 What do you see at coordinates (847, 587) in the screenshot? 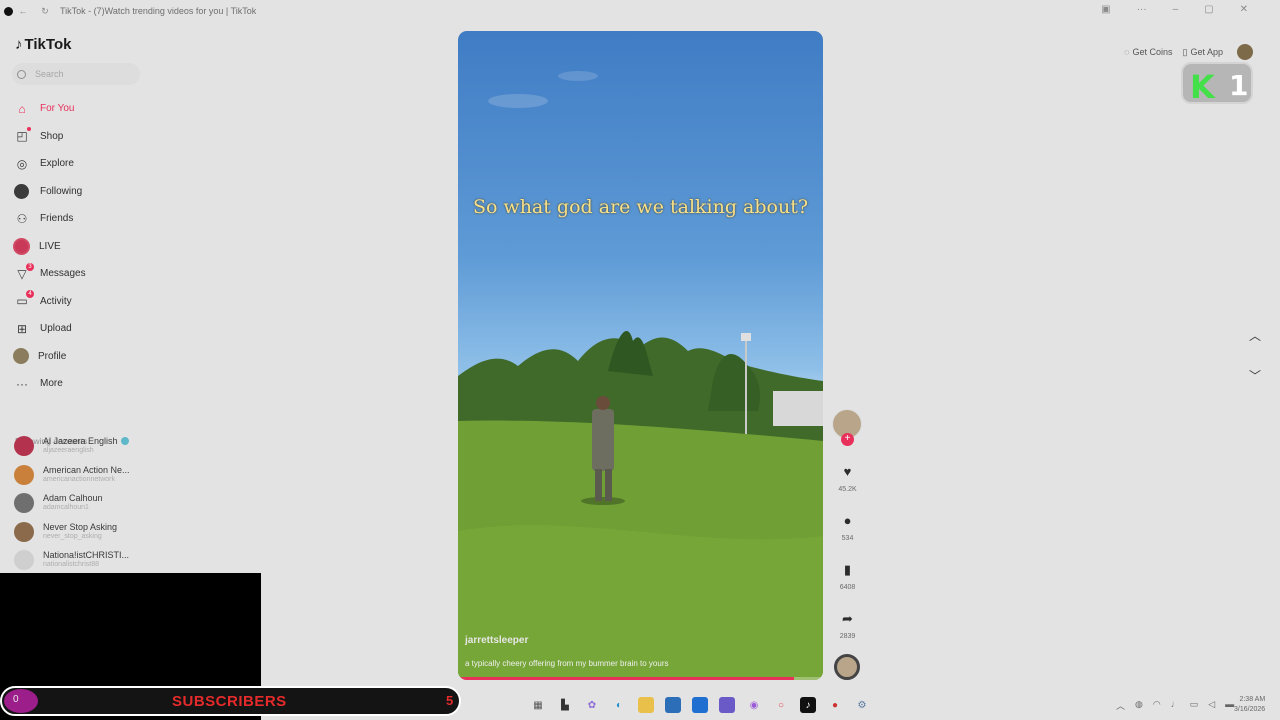
I see `save-count: 6408` at bounding box center [847, 587].